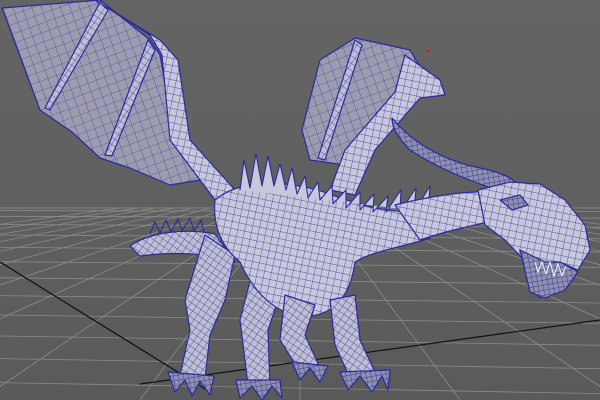 The width and height of the screenshot is (600, 400). Describe the element at coordinates (191, 384) in the screenshot. I see `back-foot-left` at that location.